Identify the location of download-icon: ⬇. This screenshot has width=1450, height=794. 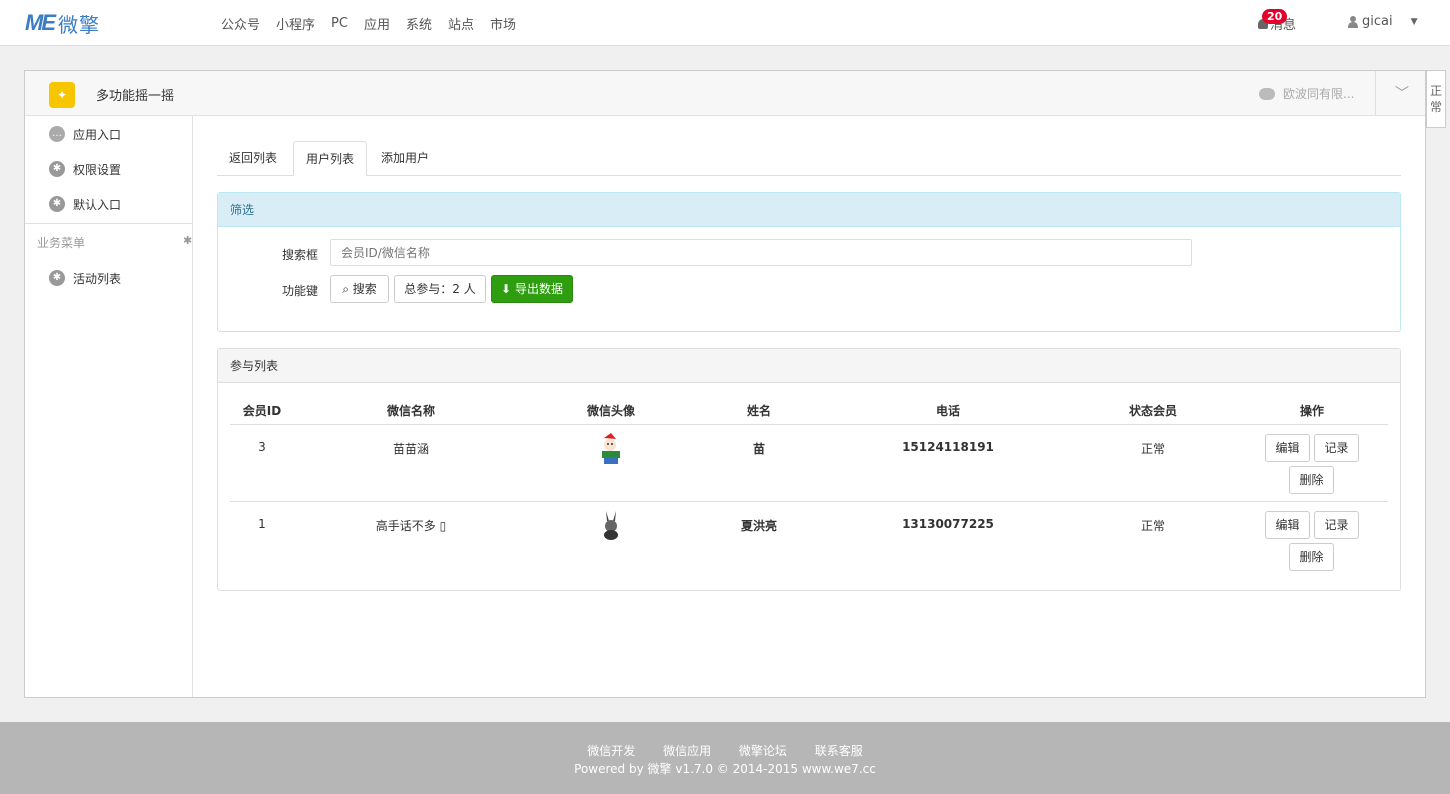
(506, 289).